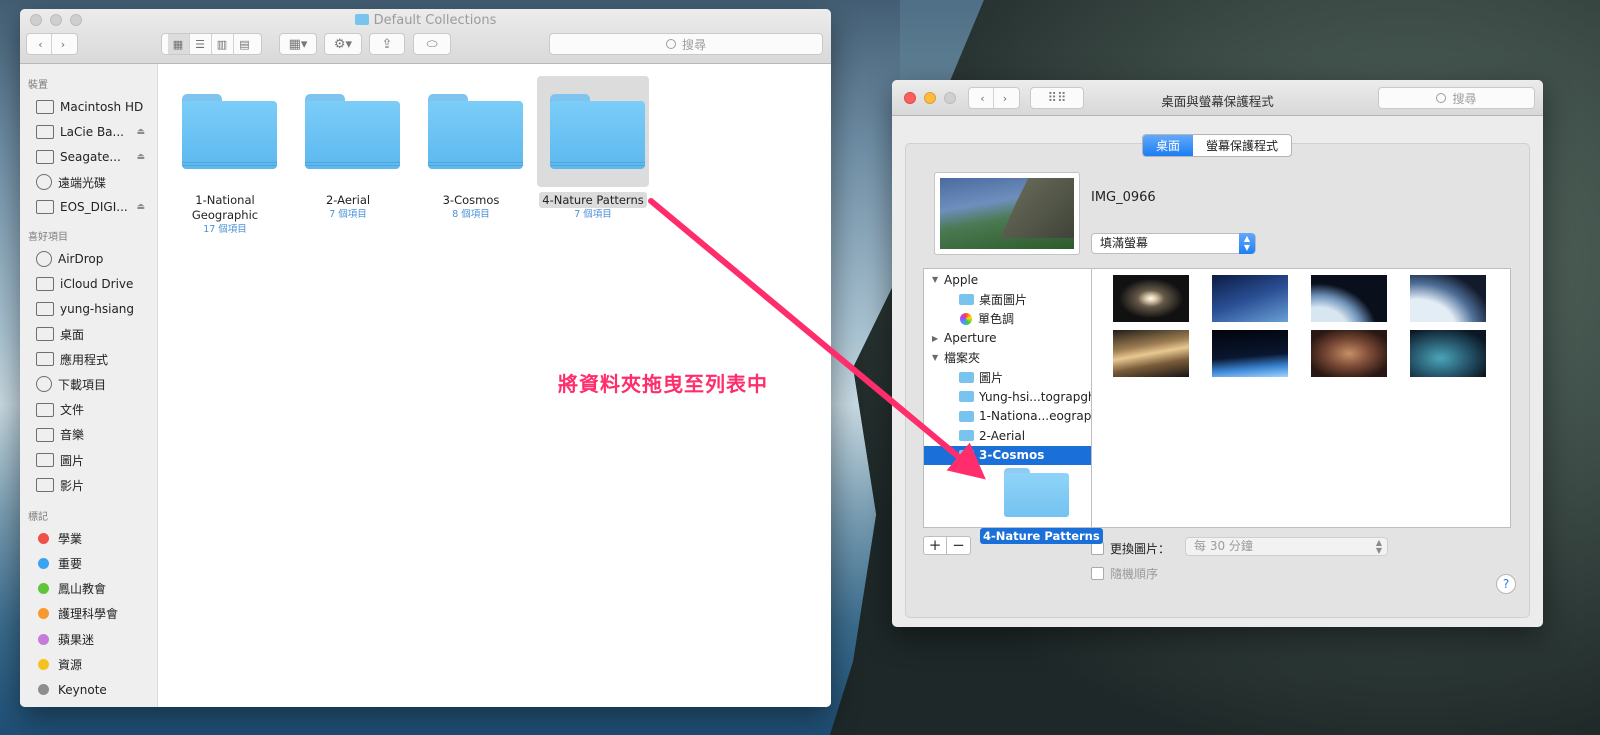  Describe the element at coordinates (1041, 396) in the screenshot. I see `source-list-label: Yung-hsi...tograpghy` at that location.